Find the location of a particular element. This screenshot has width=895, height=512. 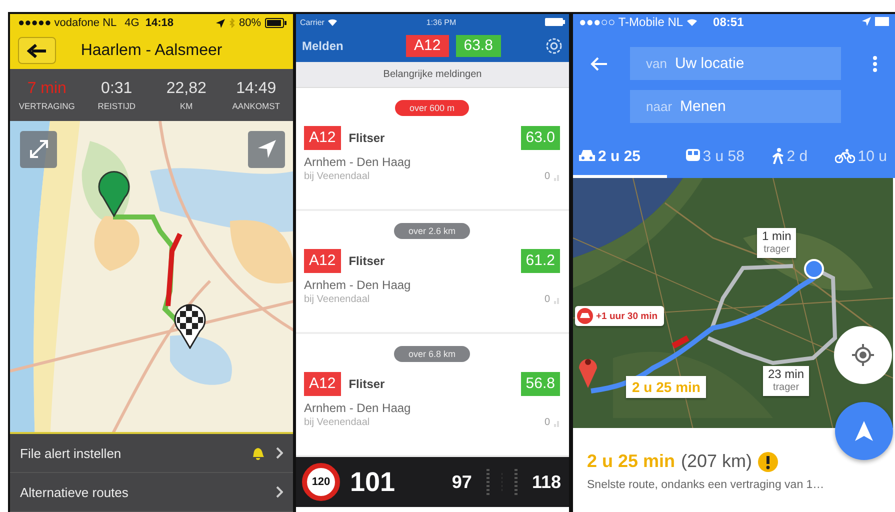

speed-limit-sign: 120 is located at coordinates (321, 482).